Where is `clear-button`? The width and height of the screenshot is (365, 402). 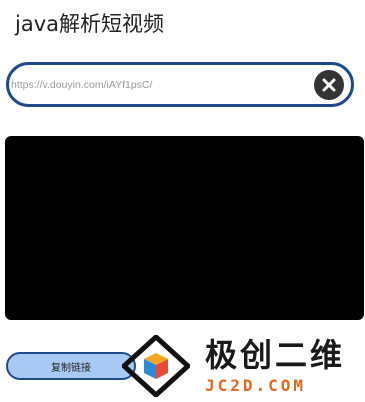 clear-button is located at coordinates (329, 85).